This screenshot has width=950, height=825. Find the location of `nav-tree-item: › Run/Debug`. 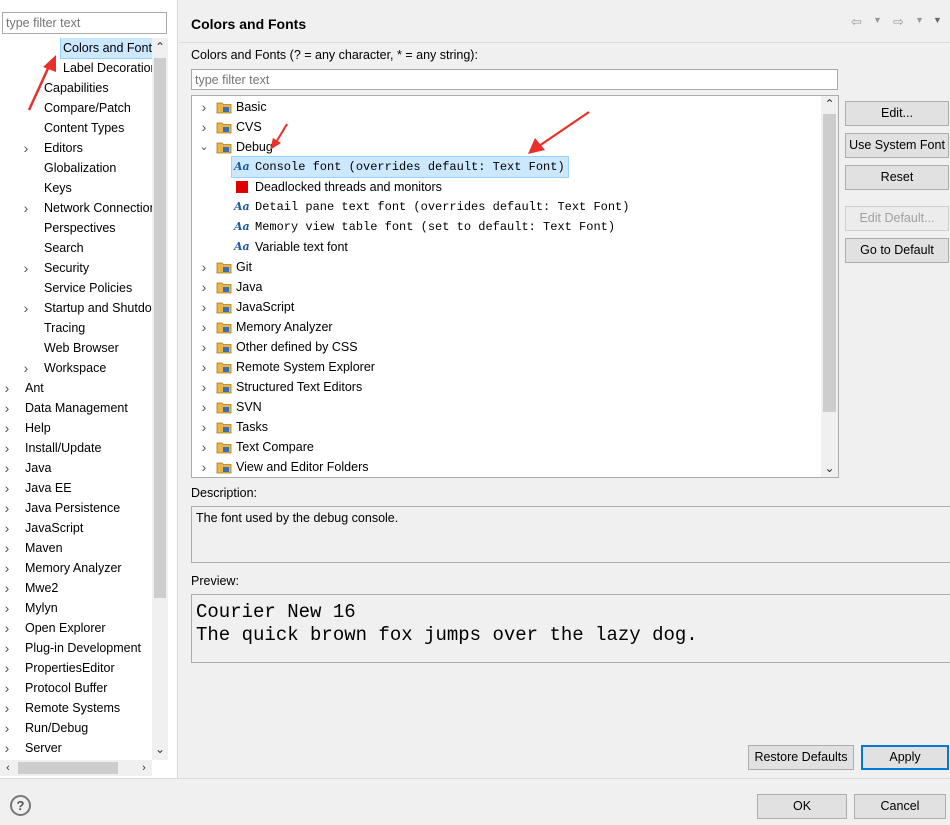

nav-tree-item: › Run/Debug is located at coordinates (76, 728).